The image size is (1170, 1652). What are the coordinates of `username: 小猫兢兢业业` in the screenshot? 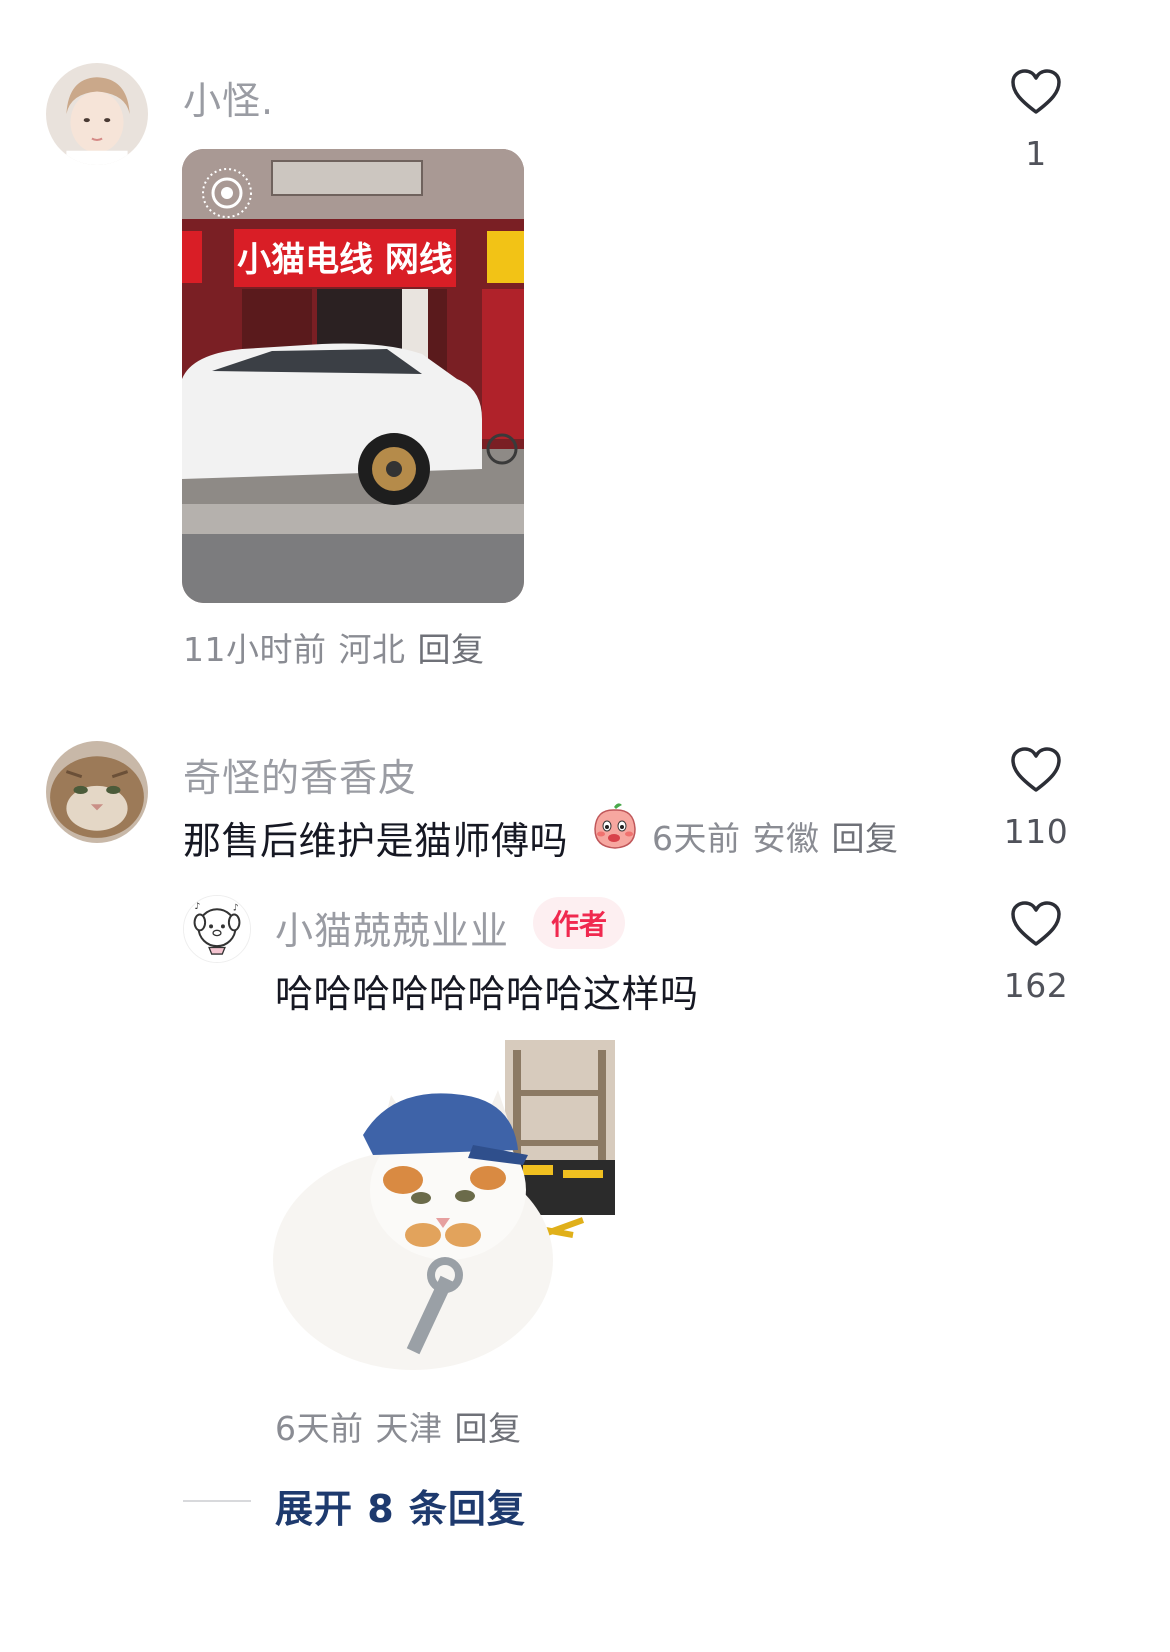 It's located at (392, 927).